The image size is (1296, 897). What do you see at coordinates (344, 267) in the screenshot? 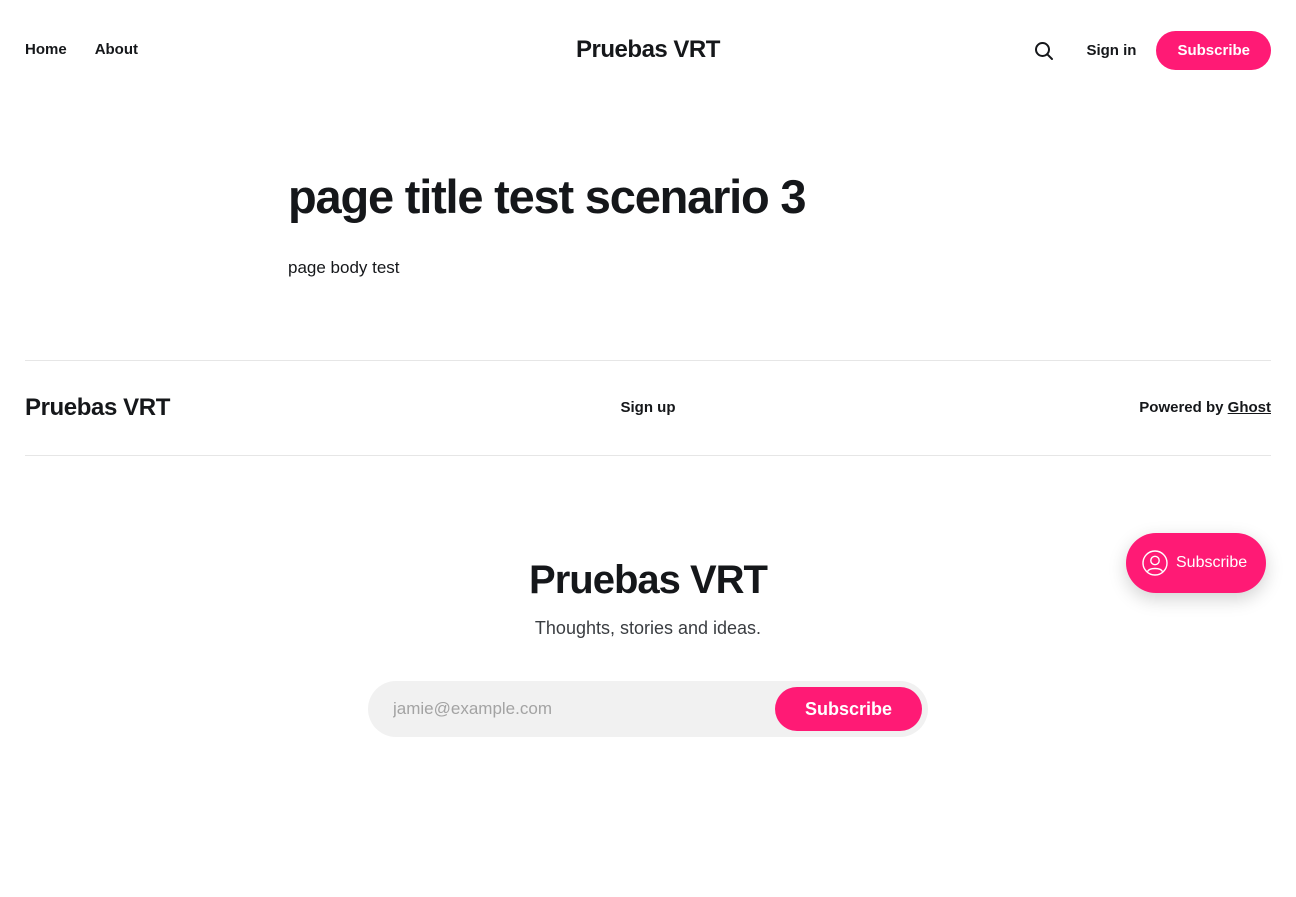
I see `page-body: page body test` at bounding box center [344, 267].